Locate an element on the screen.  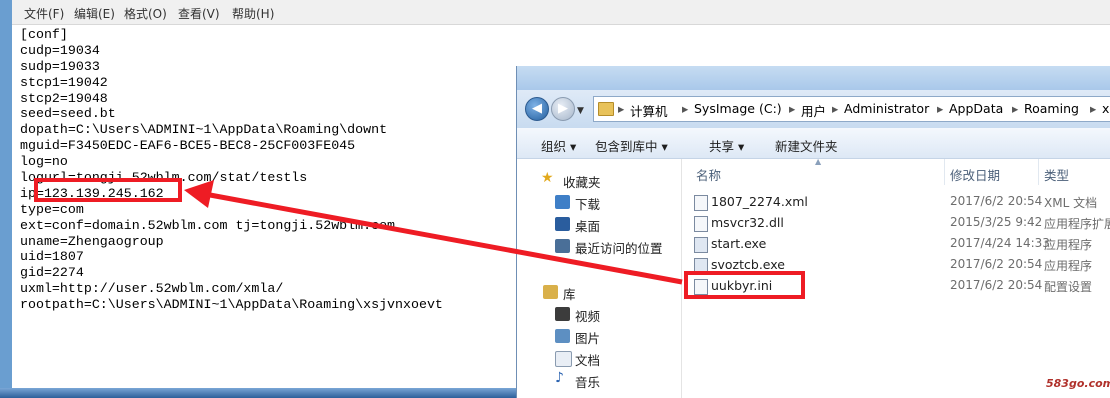
forward-arrow-icon: ▶ is located at coordinates (563, 109).